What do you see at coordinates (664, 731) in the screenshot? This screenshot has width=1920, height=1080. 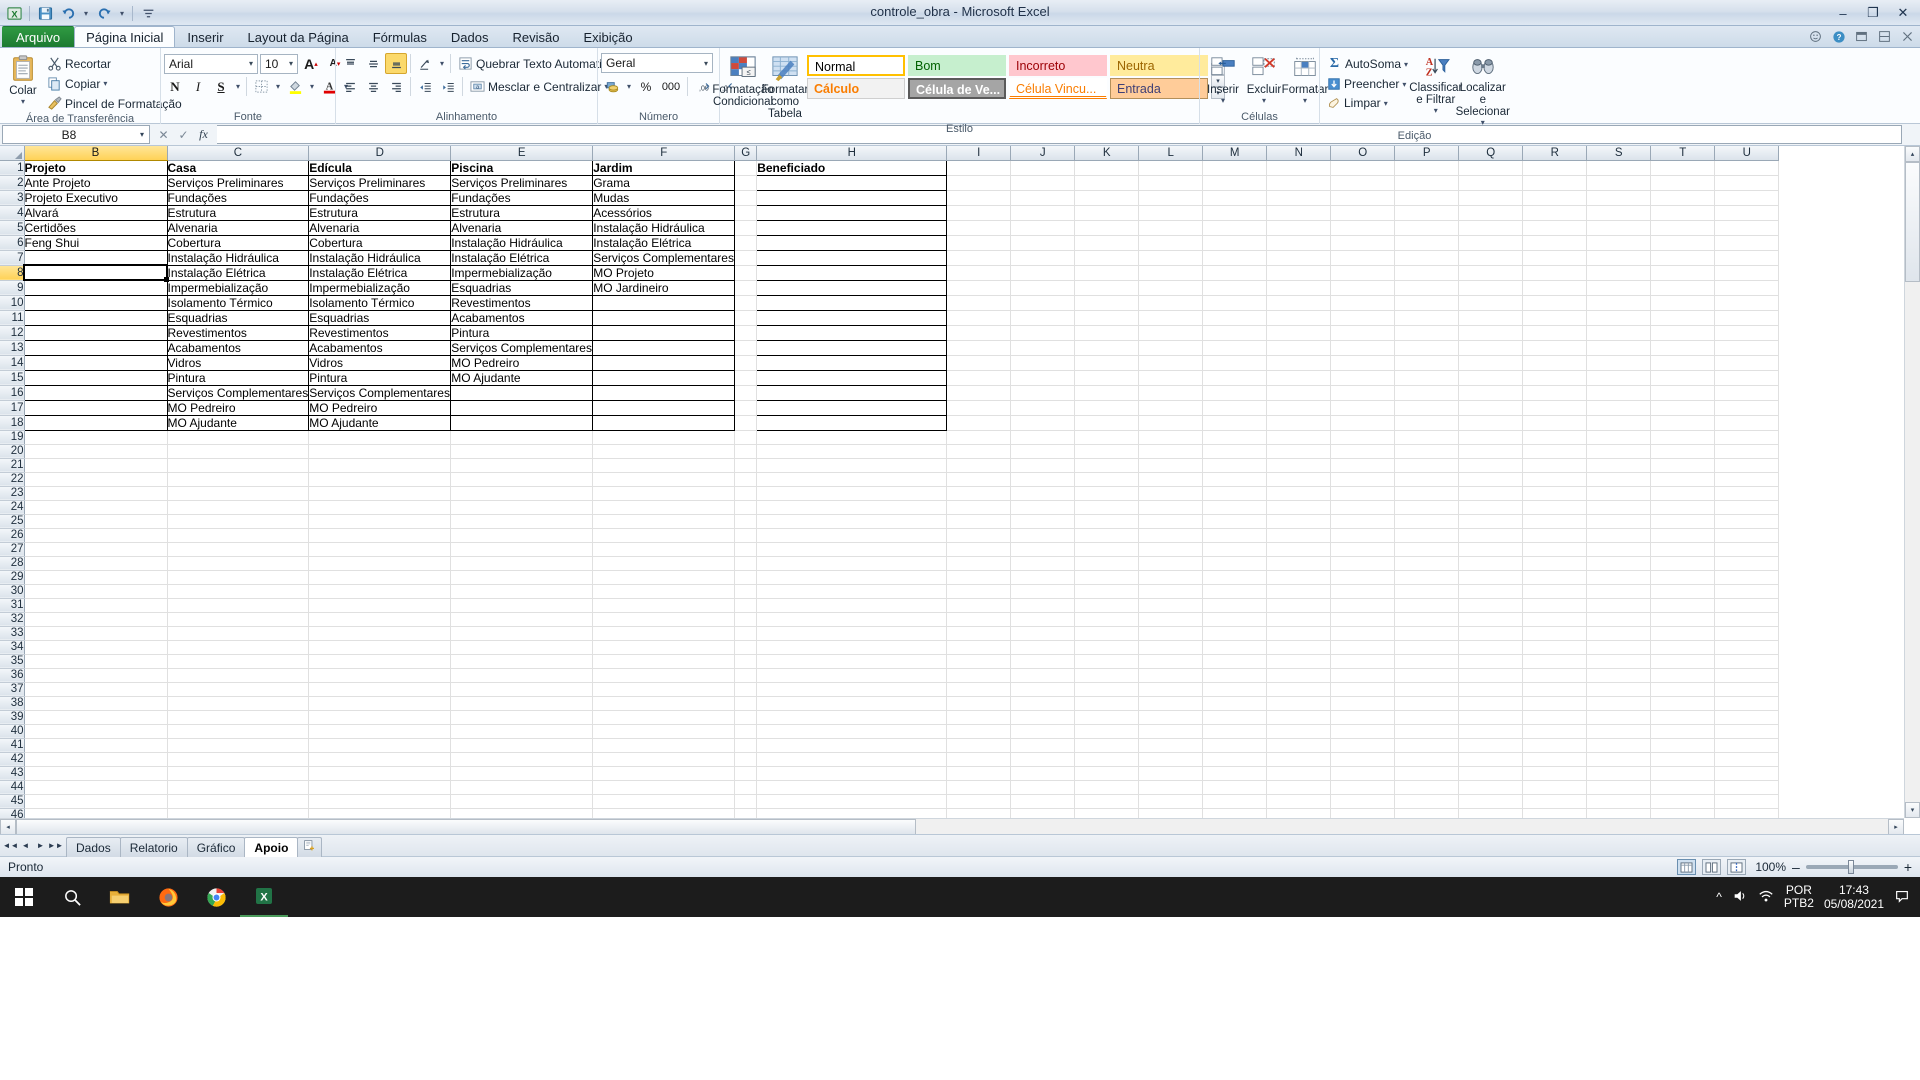 I see `cell-F40` at bounding box center [664, 731].